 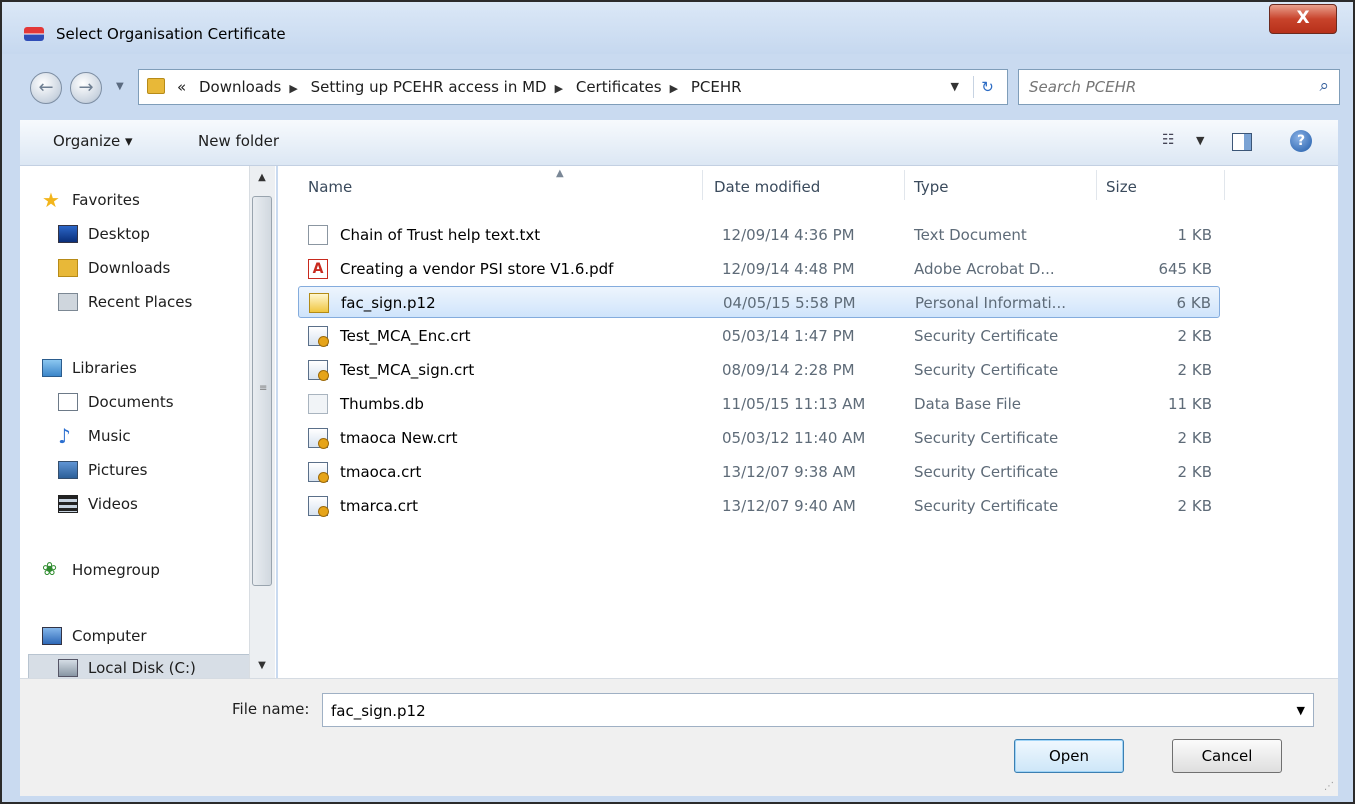 I want to click on sidebar-item-label: Pictures, so click(x=118, y=470).